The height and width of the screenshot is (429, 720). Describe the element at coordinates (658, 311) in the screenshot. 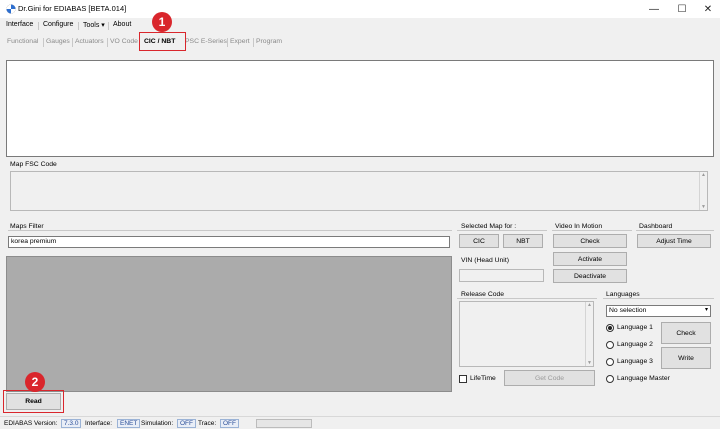

I see `language-select: No selection ▾` at that location.